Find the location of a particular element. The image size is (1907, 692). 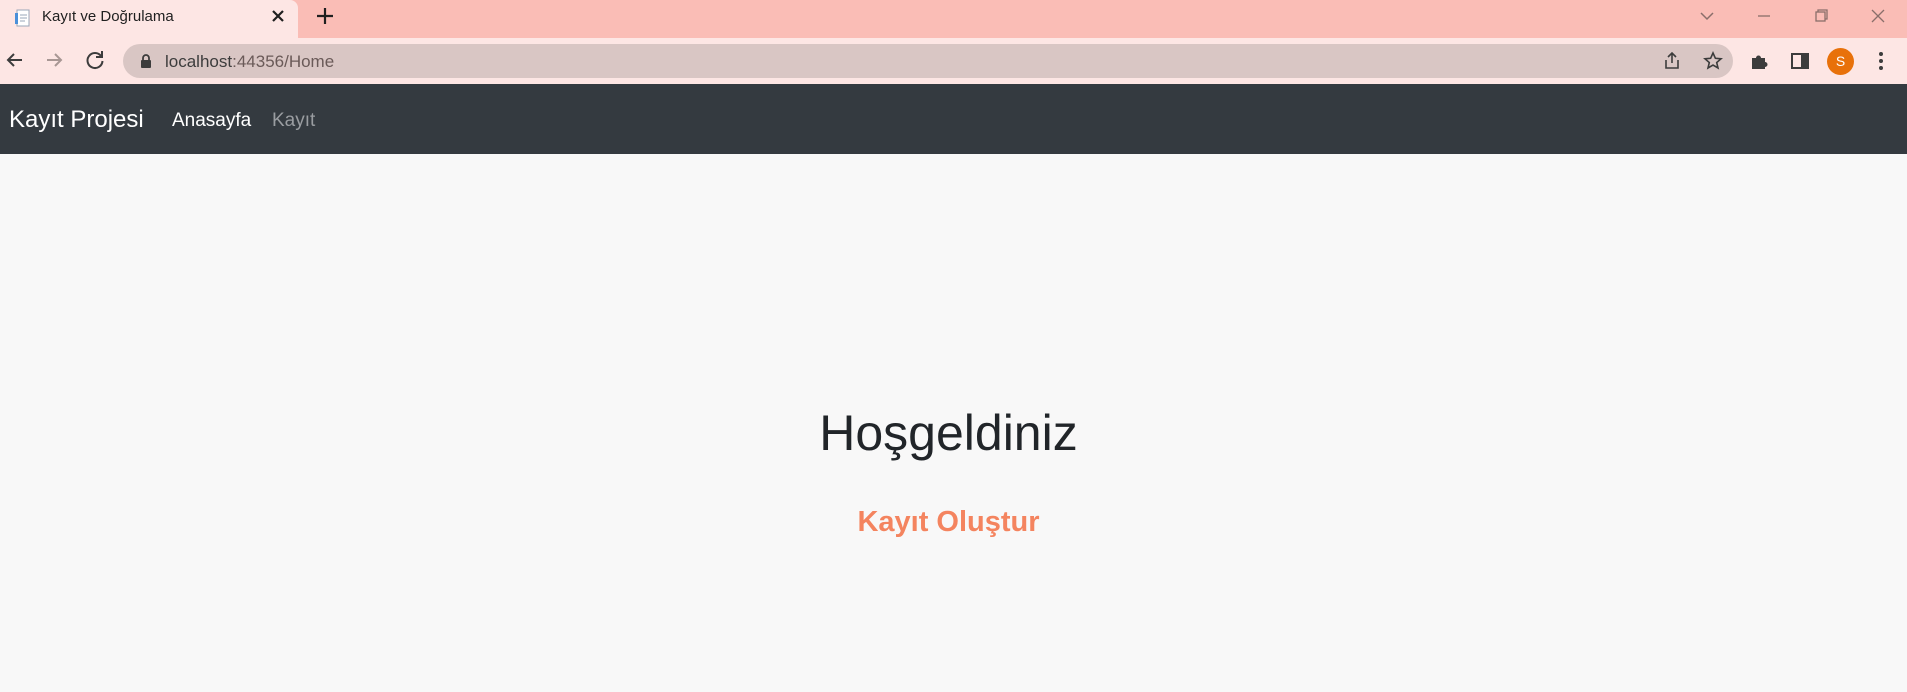

browser-toolbar: localhost:44356/Home S is located at coordinates (953, 61).